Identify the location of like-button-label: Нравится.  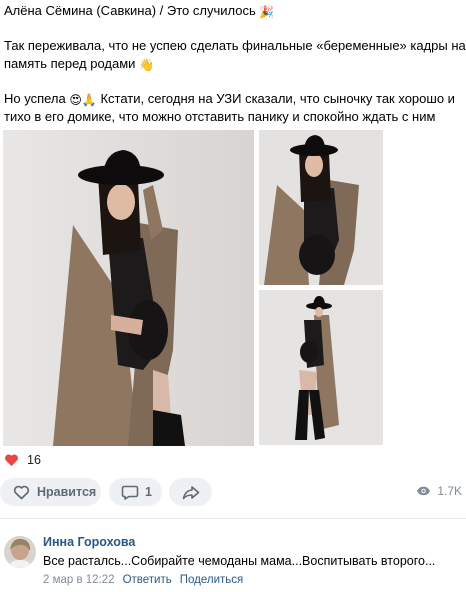
(67, 492).